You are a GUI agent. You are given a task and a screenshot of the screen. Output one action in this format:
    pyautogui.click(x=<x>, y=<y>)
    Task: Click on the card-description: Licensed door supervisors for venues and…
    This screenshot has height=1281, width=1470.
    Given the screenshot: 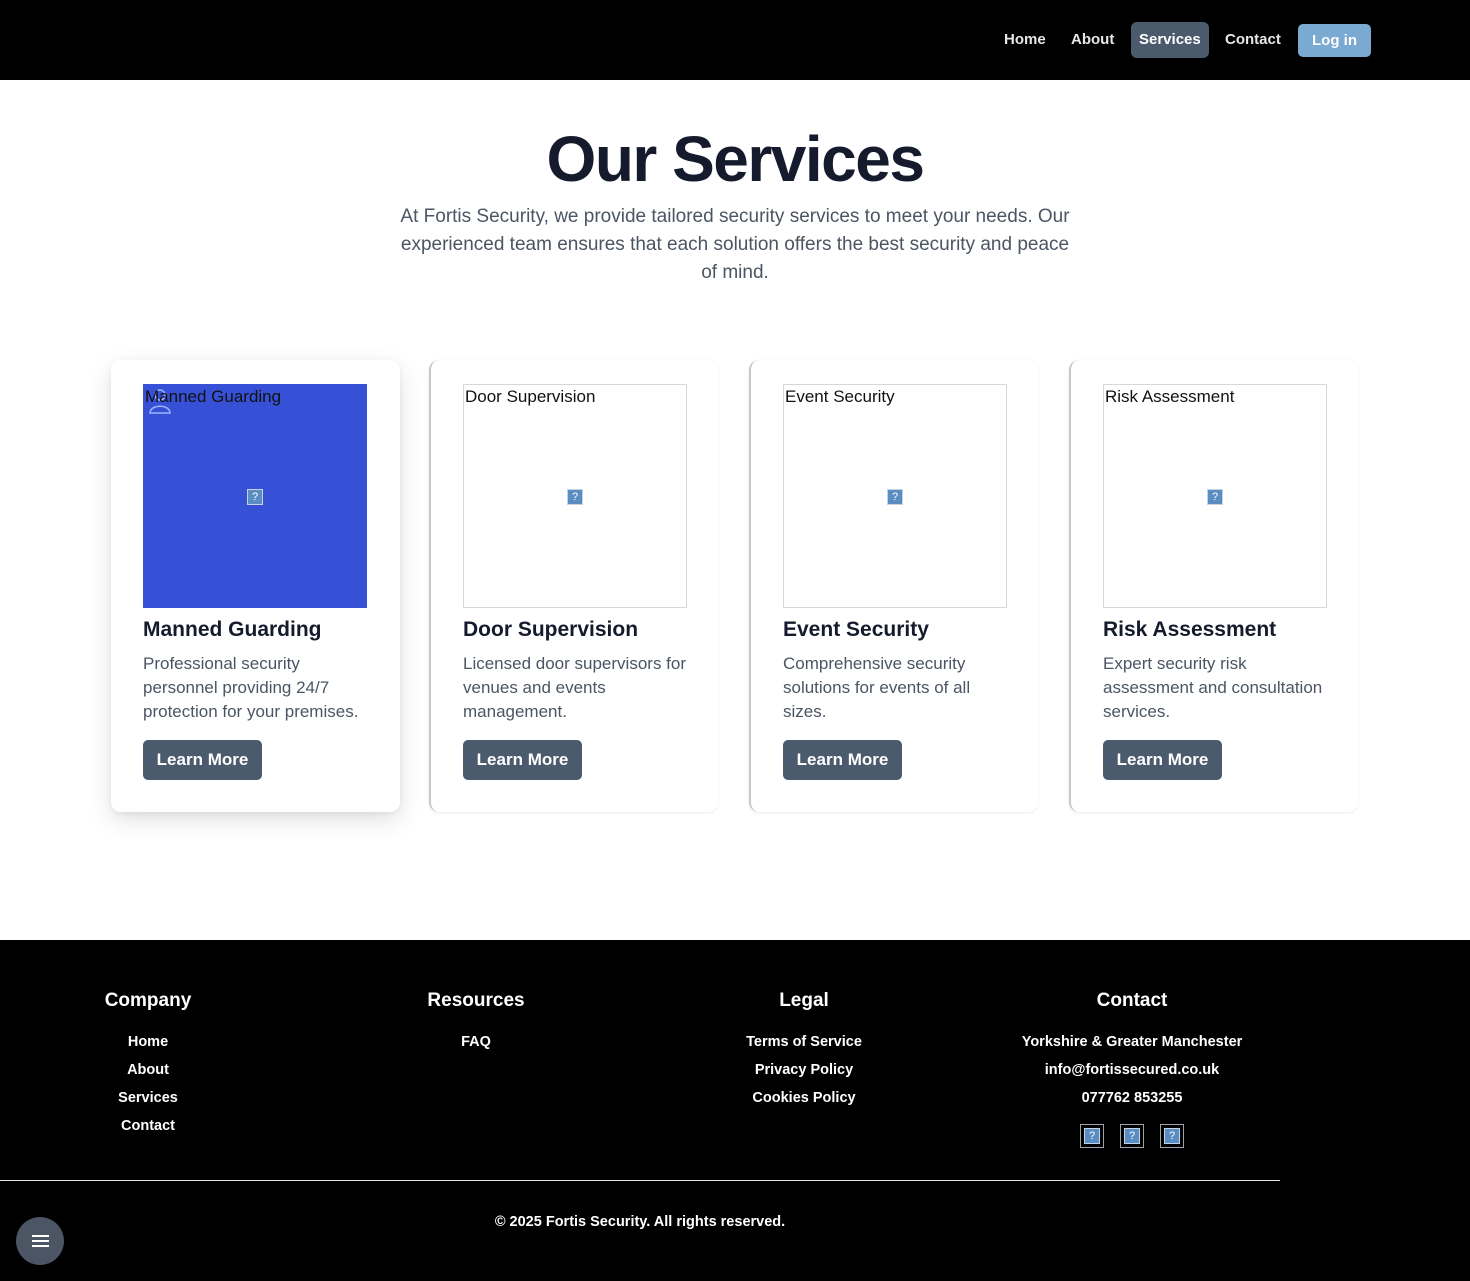 What is the action you would take?
    pyautogui.click(x=575, y=687)
    